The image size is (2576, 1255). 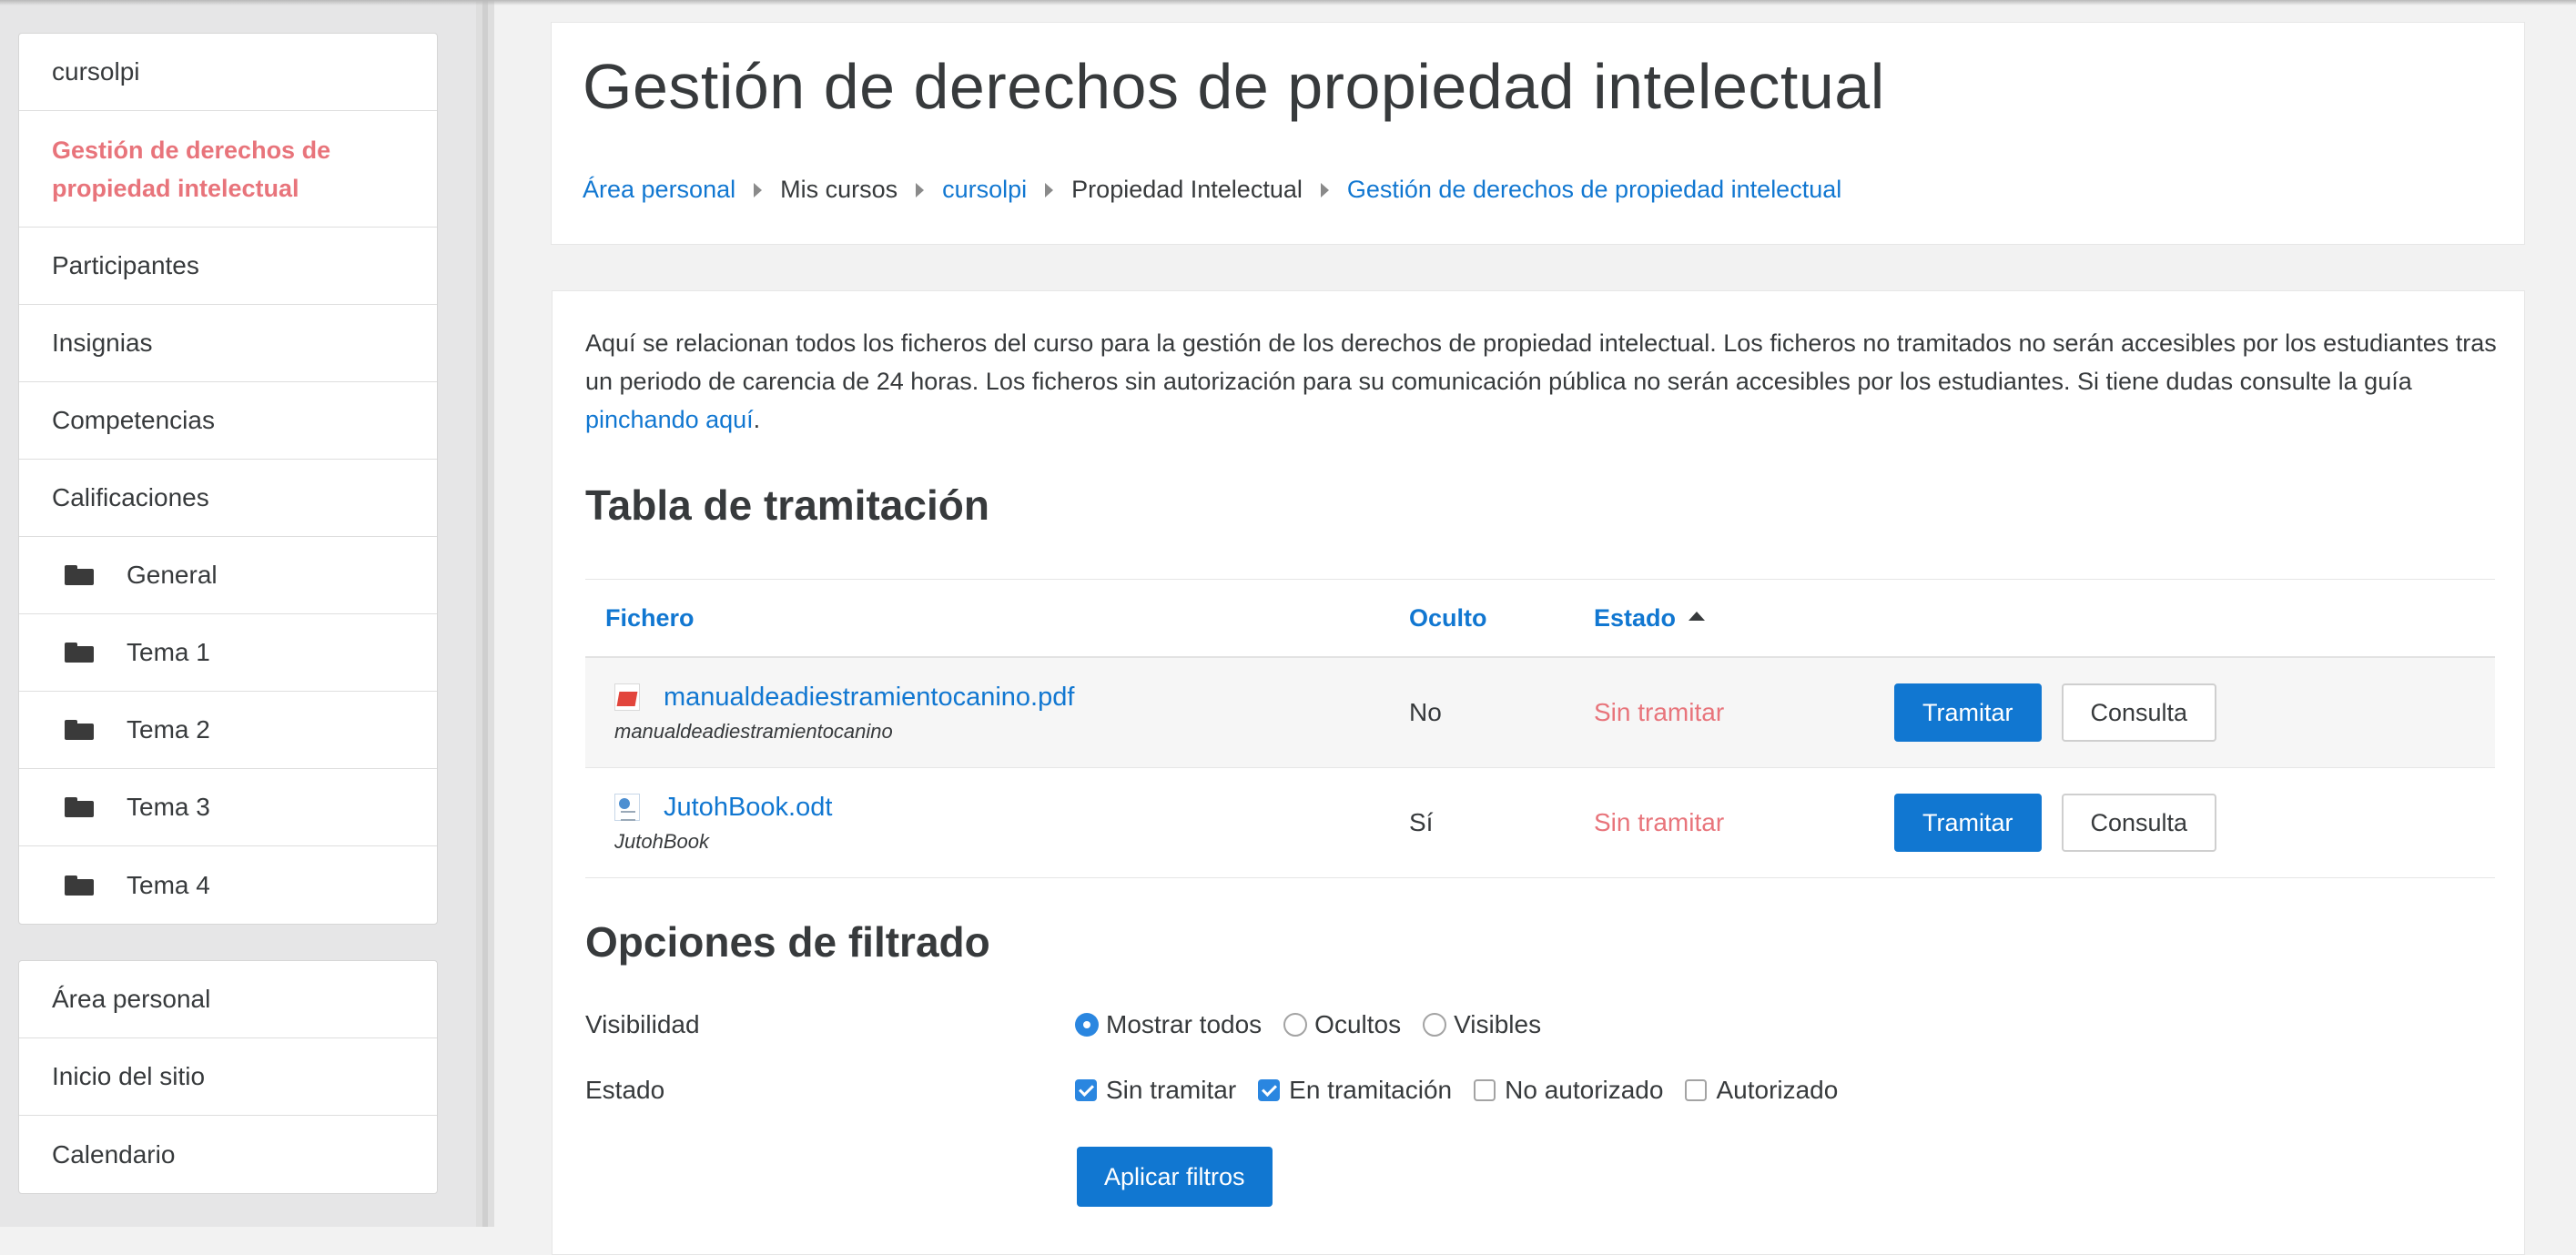 I want to click on radio-hidden: Ocultos, so click(x=1348, y=1024).